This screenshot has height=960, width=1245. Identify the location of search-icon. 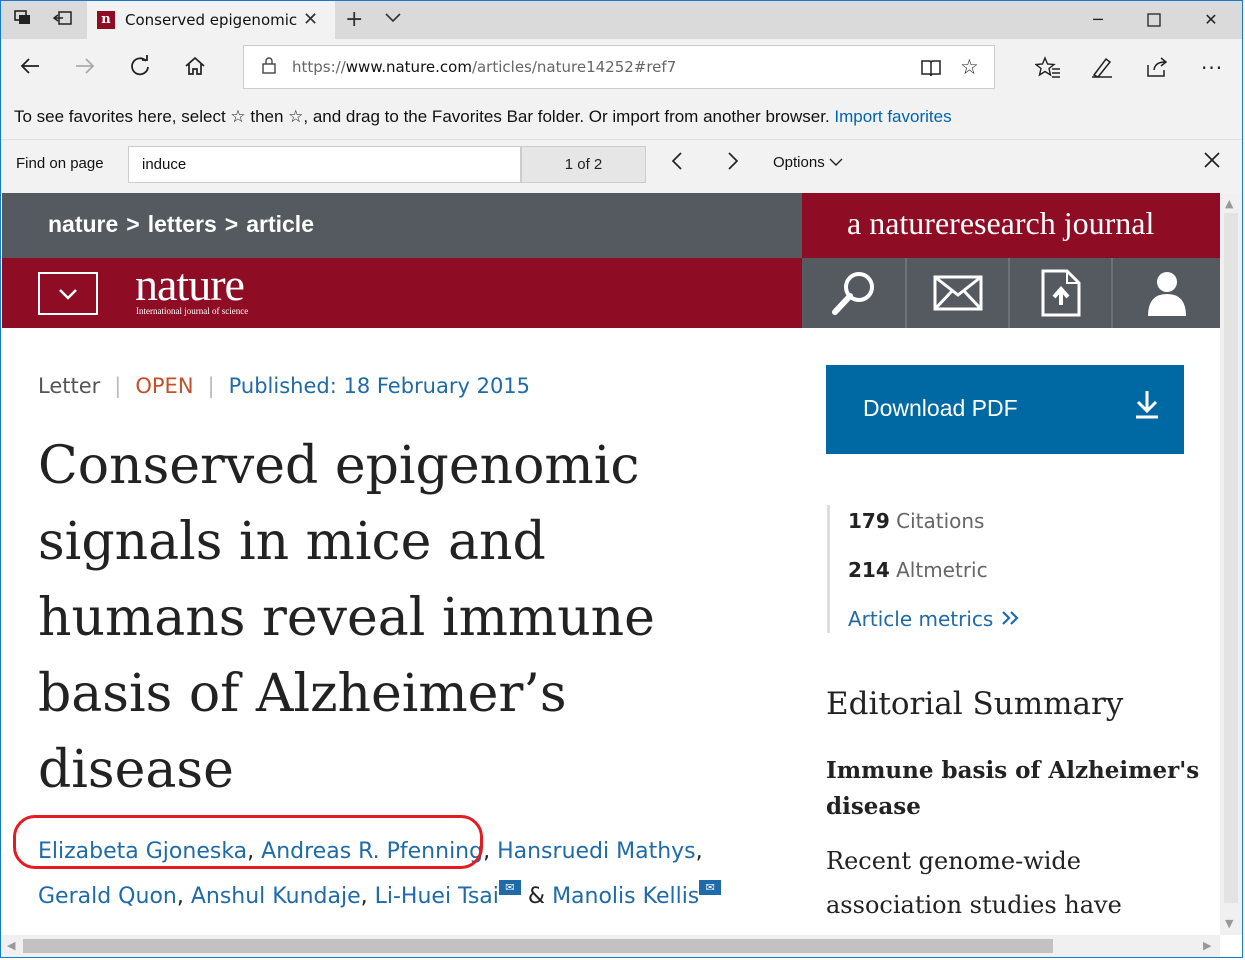
(853, 293).